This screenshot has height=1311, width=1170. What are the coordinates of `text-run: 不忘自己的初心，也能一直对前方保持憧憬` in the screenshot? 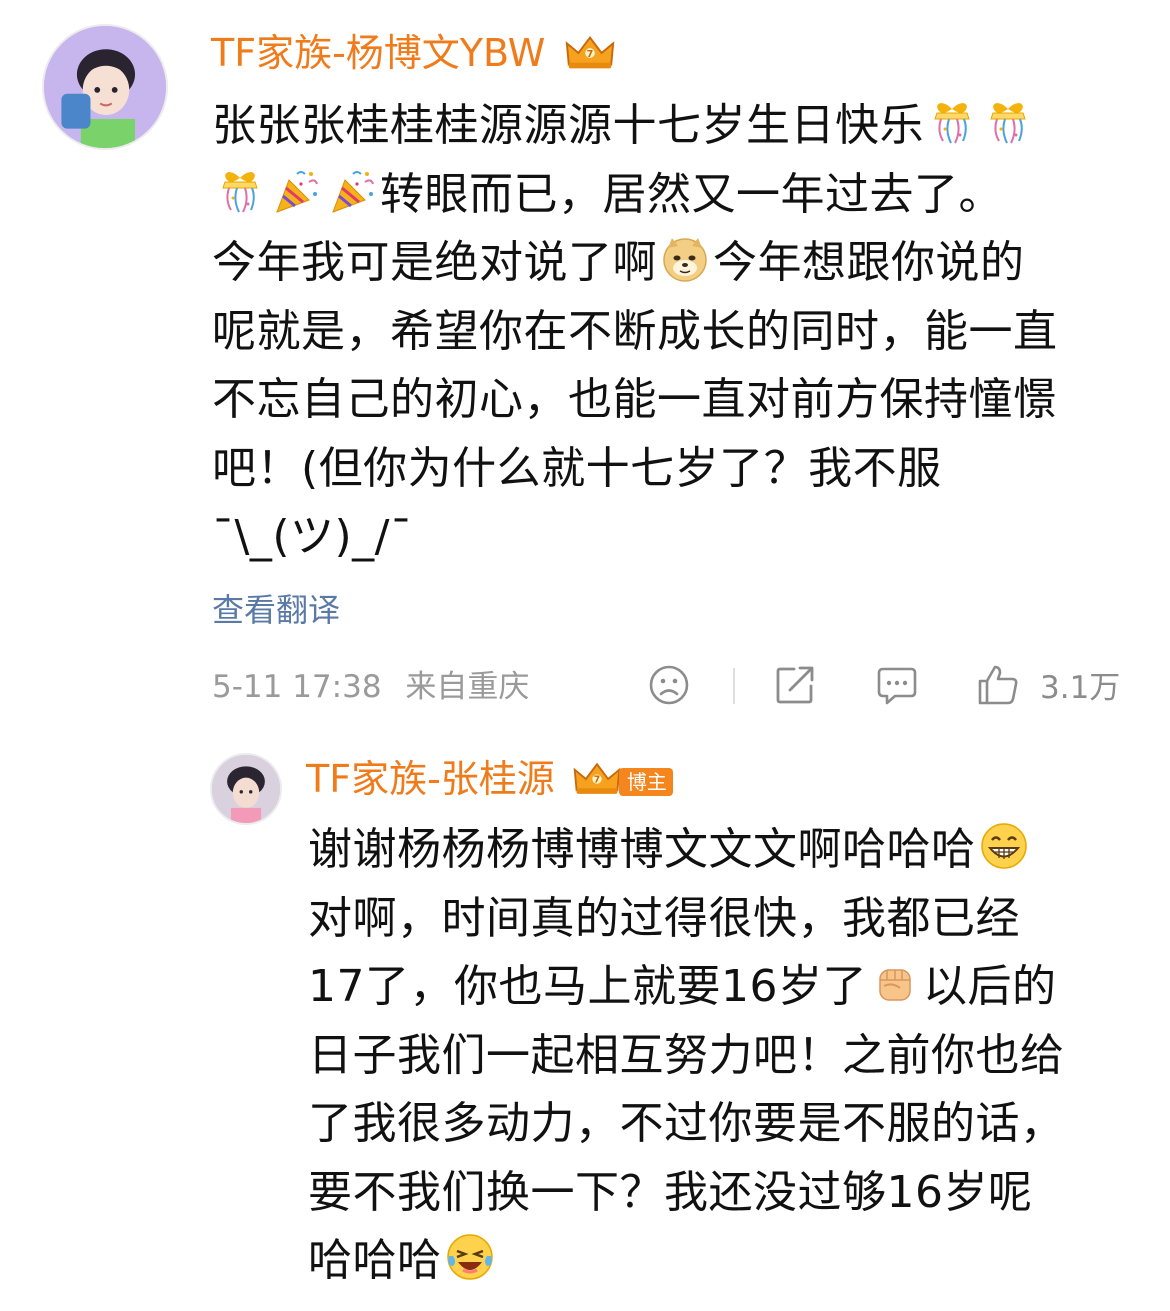 It's located at (635, 399).